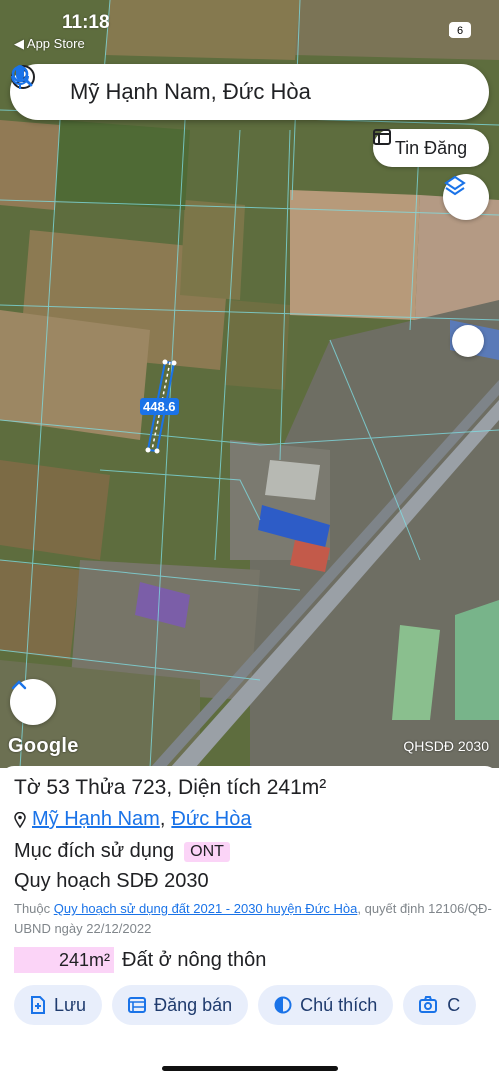 The image size is (499, 1080). What do you see at coordinates (440, 1005) in the screenshot?
I see `capture-button: C` at bounding box center [440, 1005].